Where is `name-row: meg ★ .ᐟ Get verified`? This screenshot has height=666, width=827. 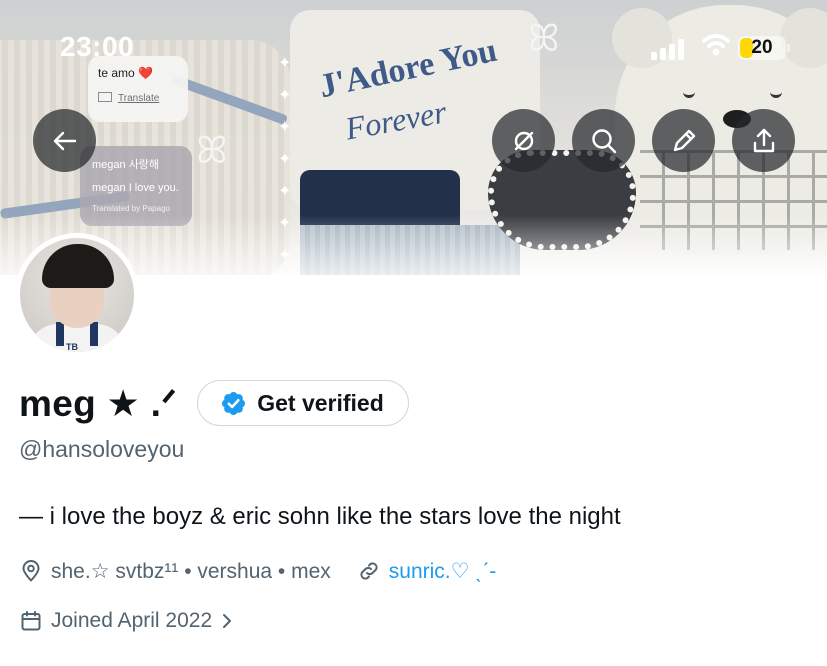
name-row: meg ★ .ᐟ Get verified is located at coordinates (214, 403).